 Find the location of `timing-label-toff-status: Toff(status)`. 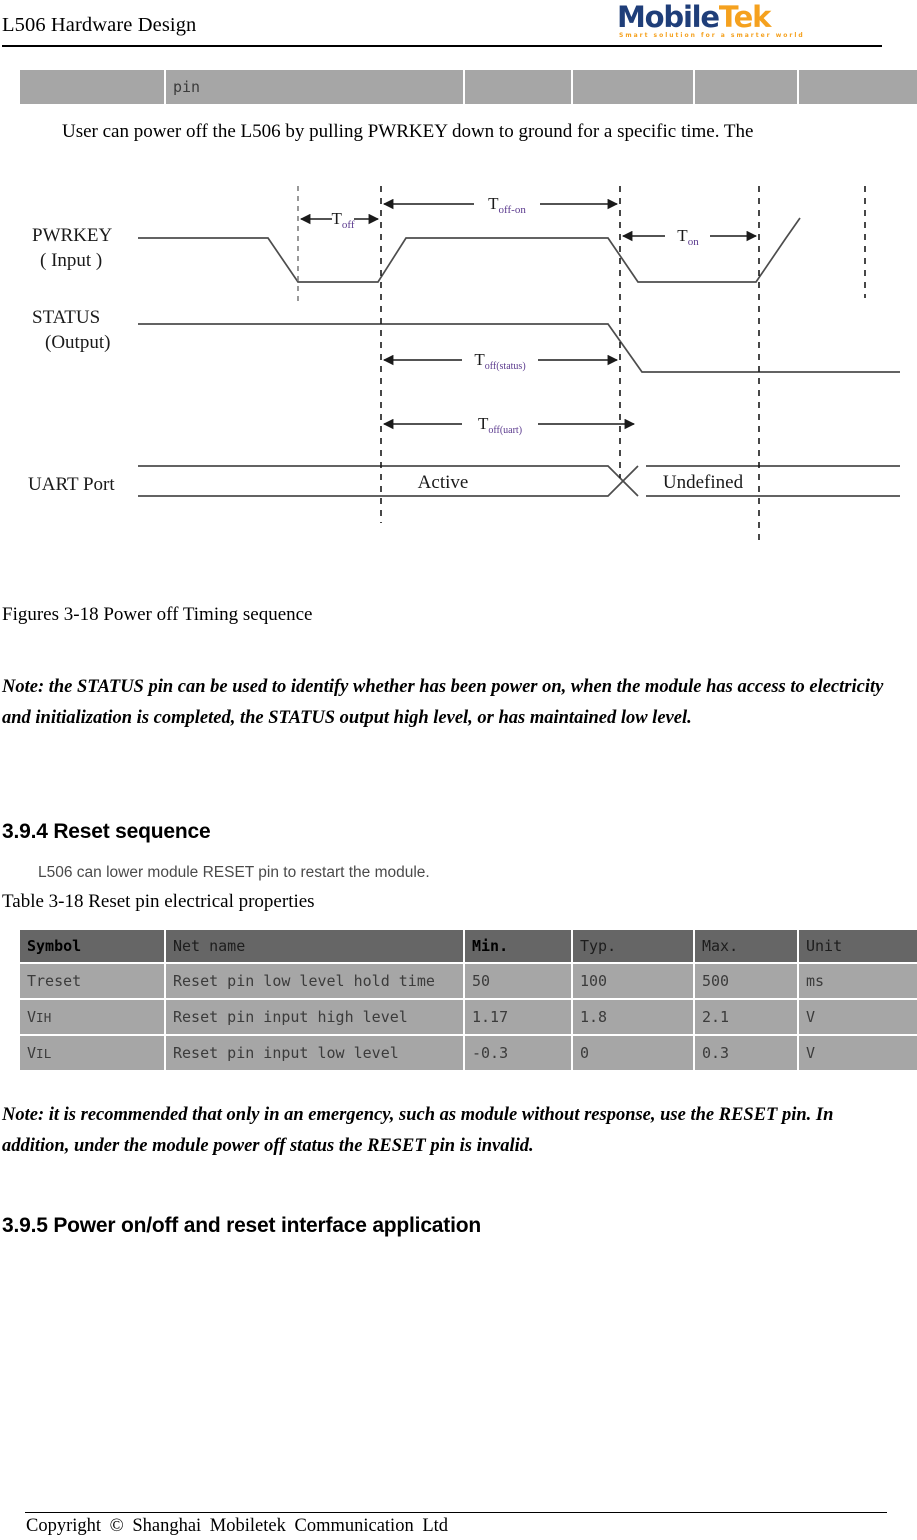

timing-label-toff-status: Toff(status) is located at coordinates (499, 361).